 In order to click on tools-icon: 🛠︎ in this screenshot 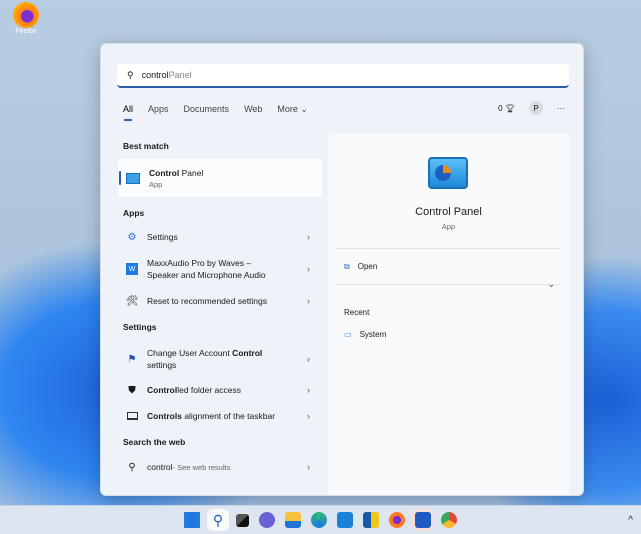, I will do `click(132, 301)`.